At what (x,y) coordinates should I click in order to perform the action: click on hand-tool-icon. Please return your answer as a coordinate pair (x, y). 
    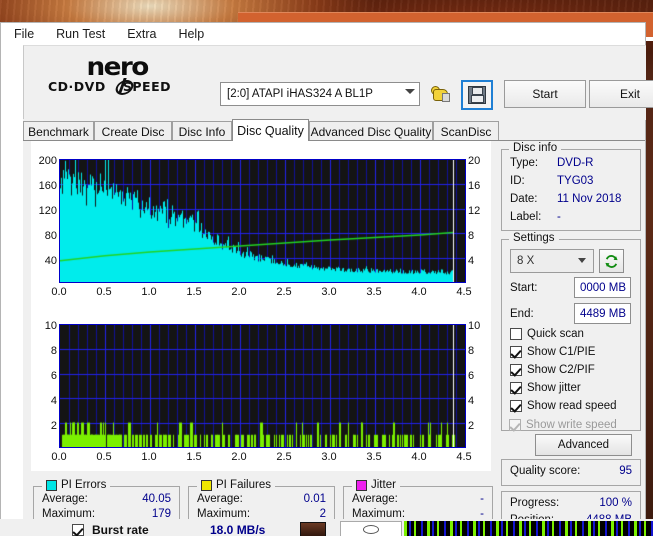
    Looking at the image, I should click on (440, 93).